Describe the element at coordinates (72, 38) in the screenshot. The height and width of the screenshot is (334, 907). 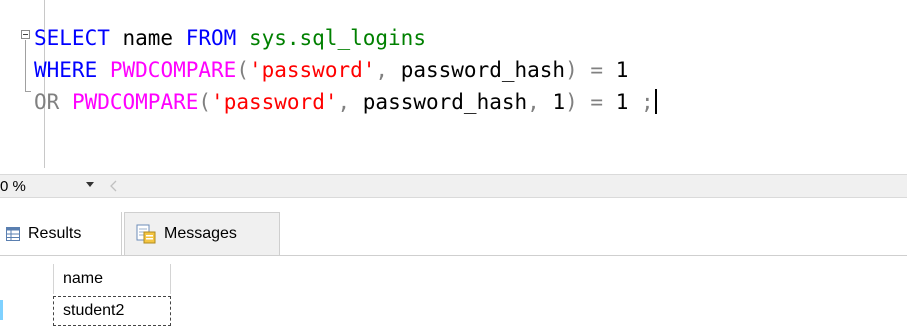
I see `code-token: SELECT` at that location.